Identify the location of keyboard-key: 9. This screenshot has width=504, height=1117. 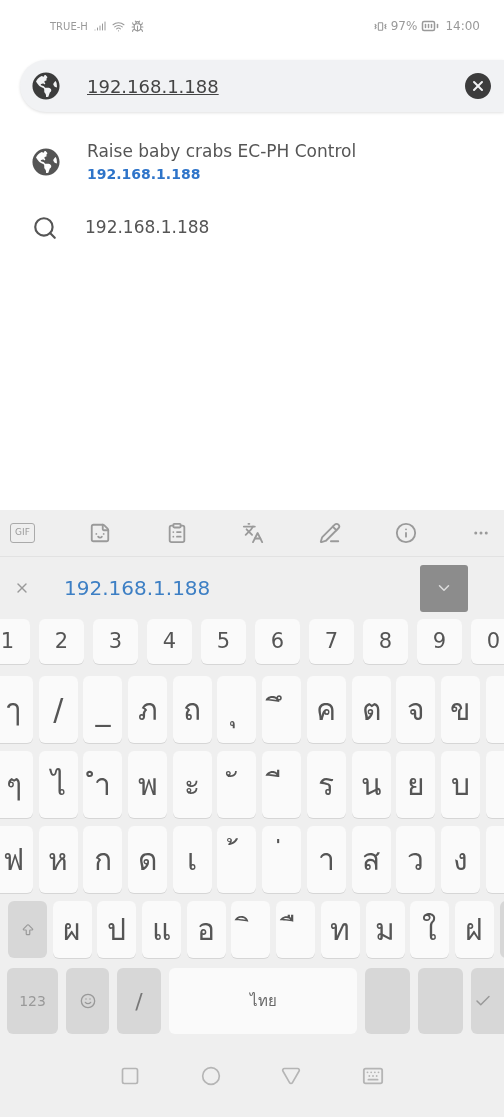
(439, 641).